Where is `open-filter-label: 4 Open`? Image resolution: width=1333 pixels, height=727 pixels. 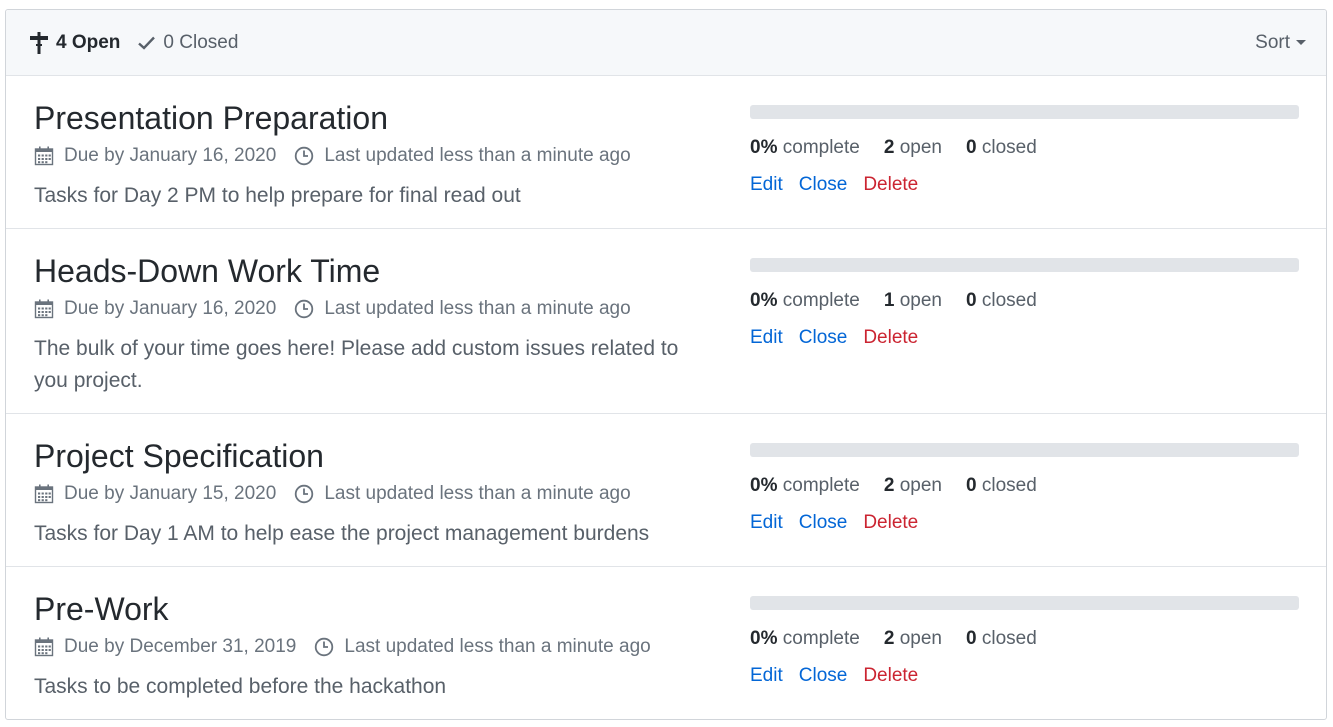
open-filter-label: 4 Open is located at coordinates (88, 42).